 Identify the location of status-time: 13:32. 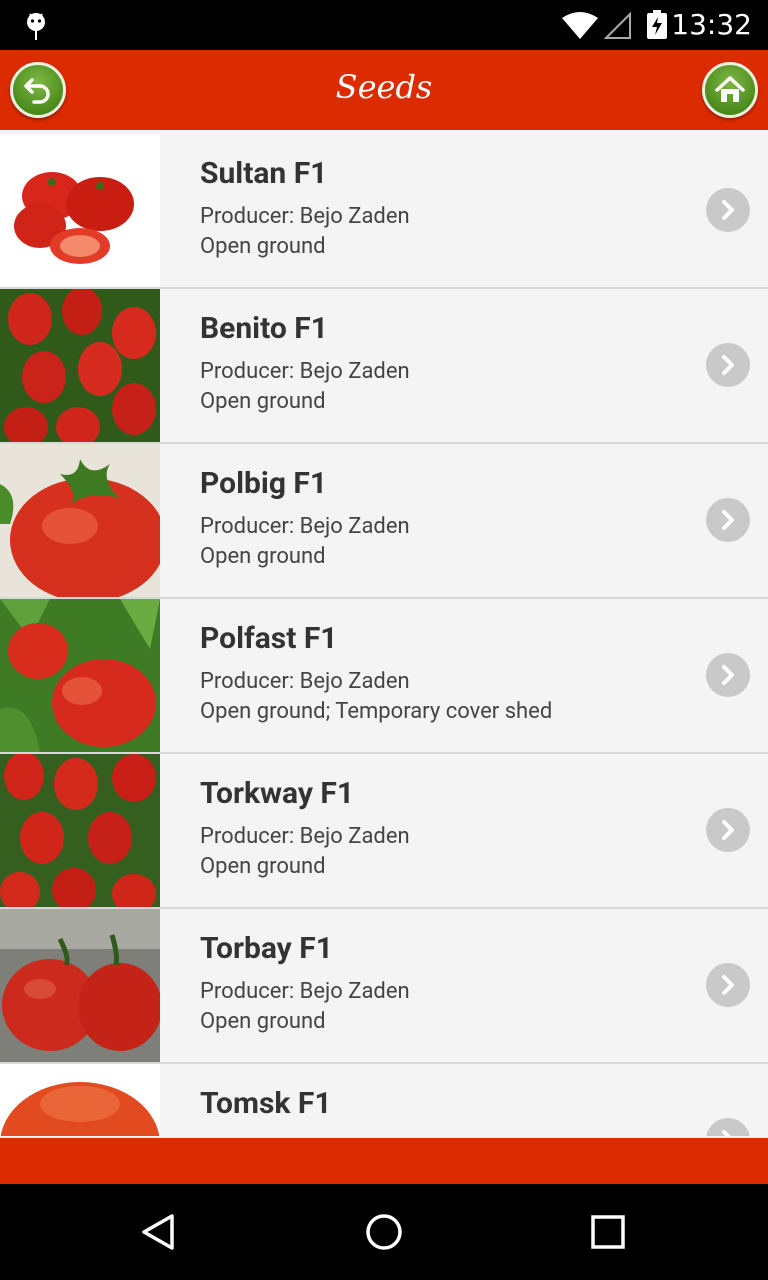
(711, 24).